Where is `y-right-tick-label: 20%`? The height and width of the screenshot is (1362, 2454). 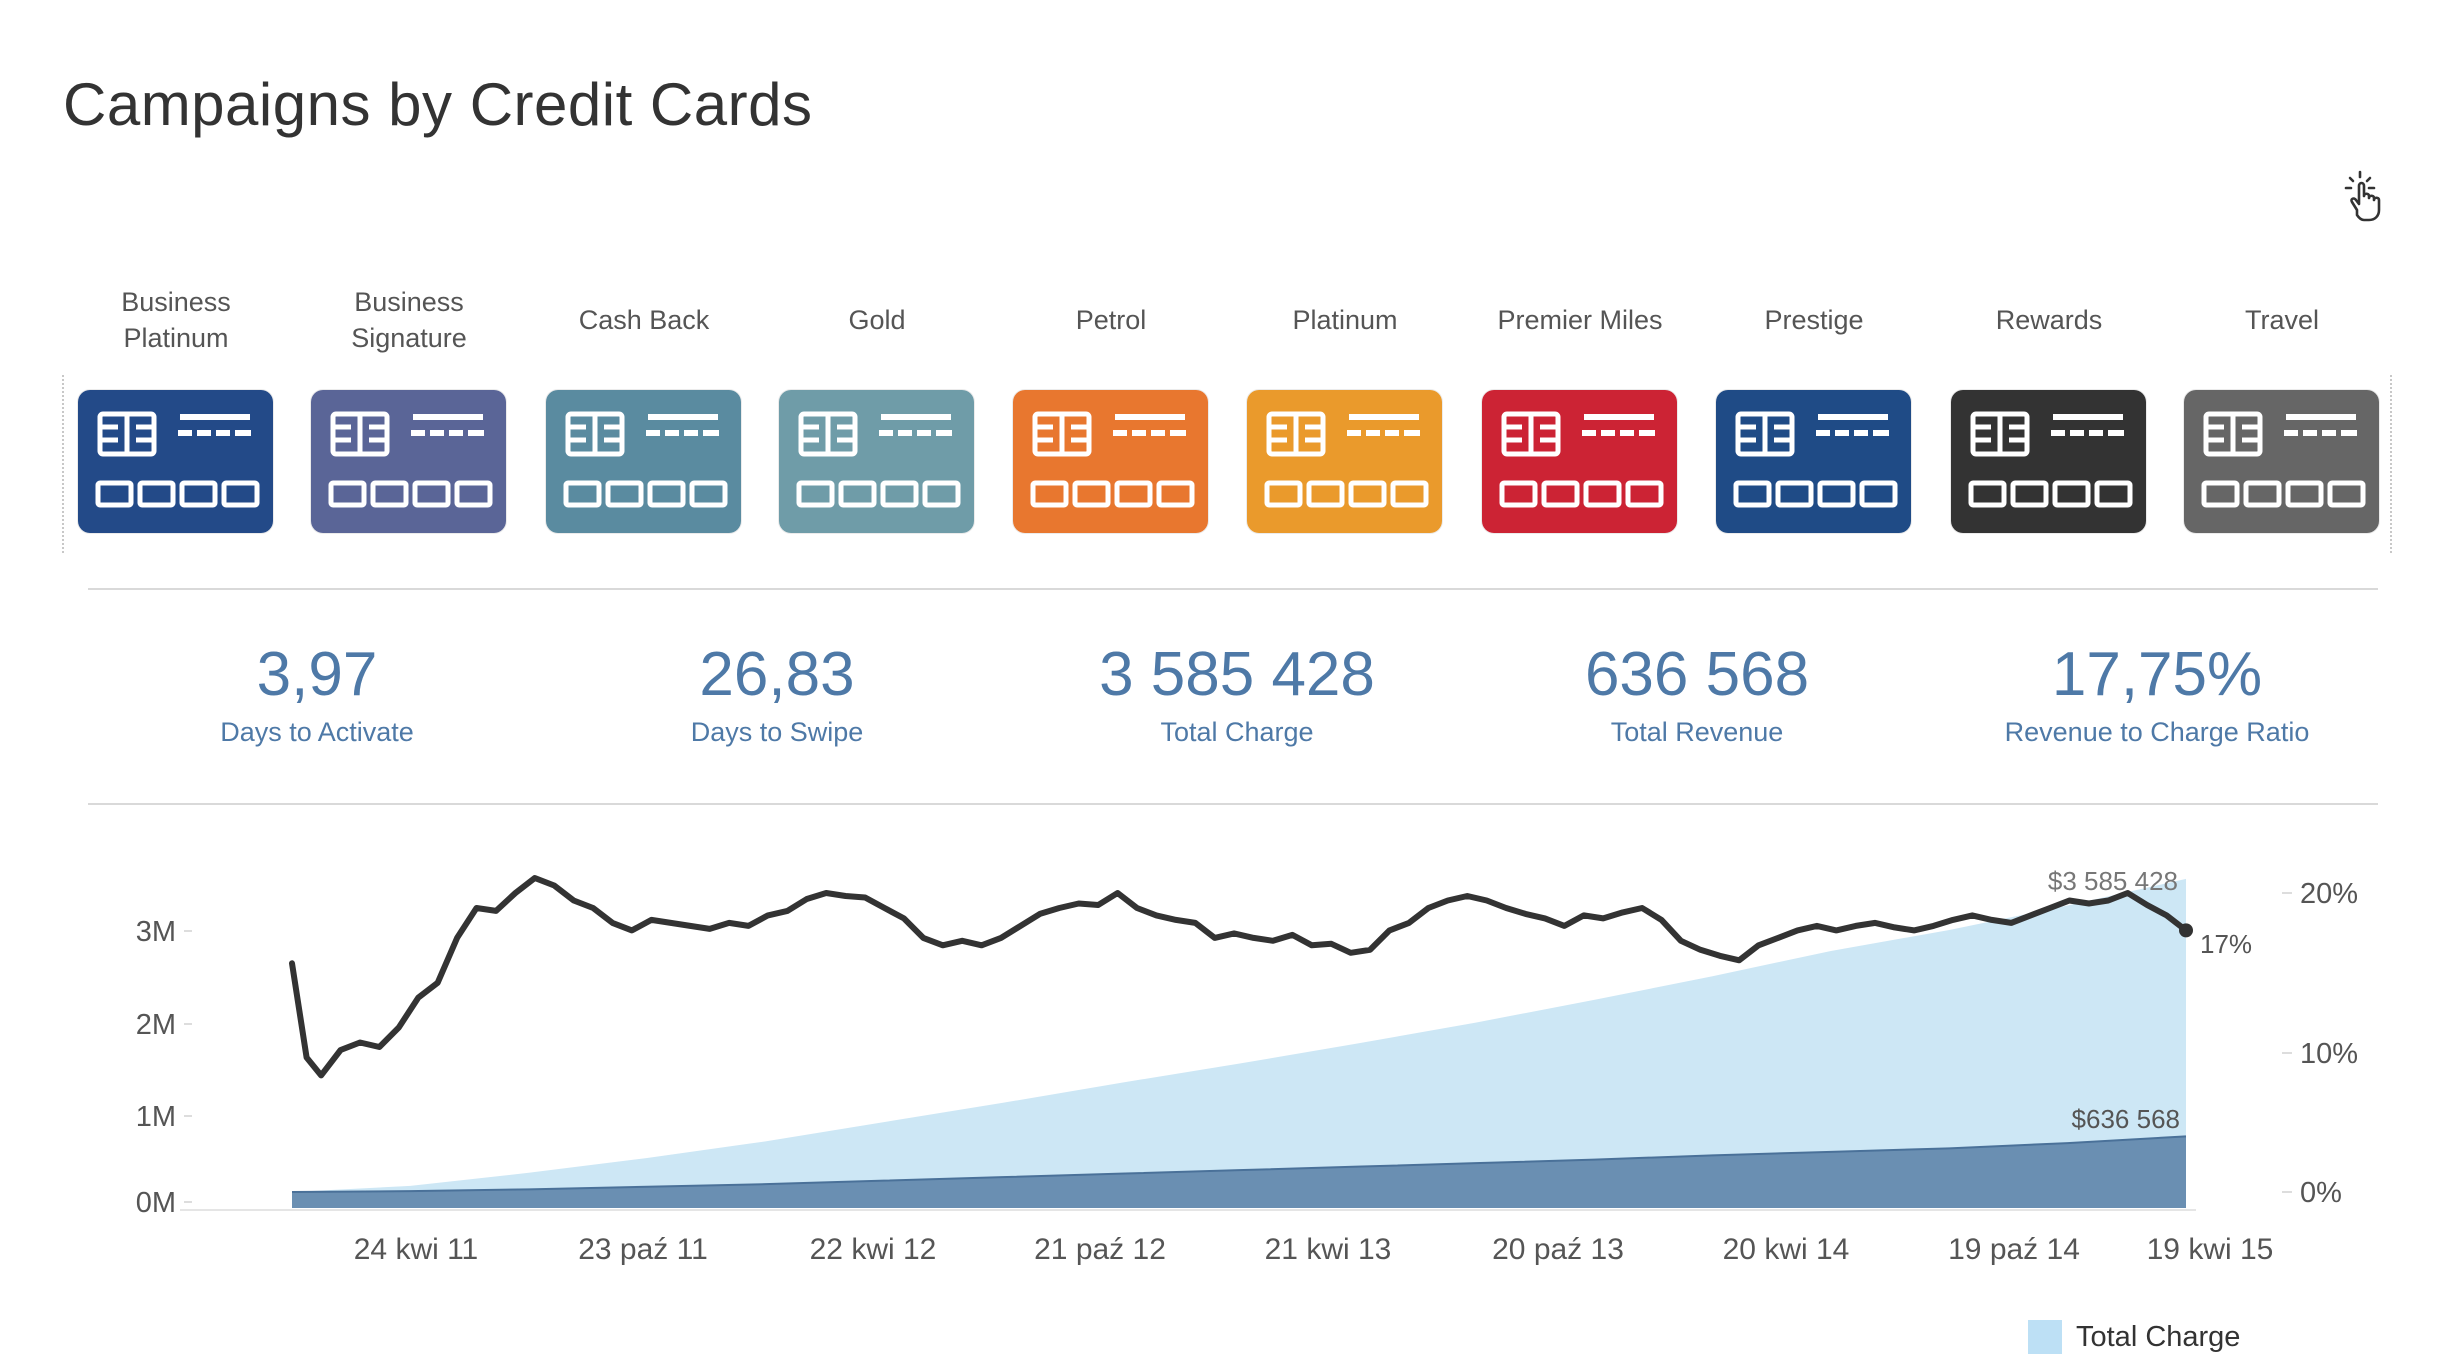 y-right-tick-label: 20% is located at coordinates (2329, 894).